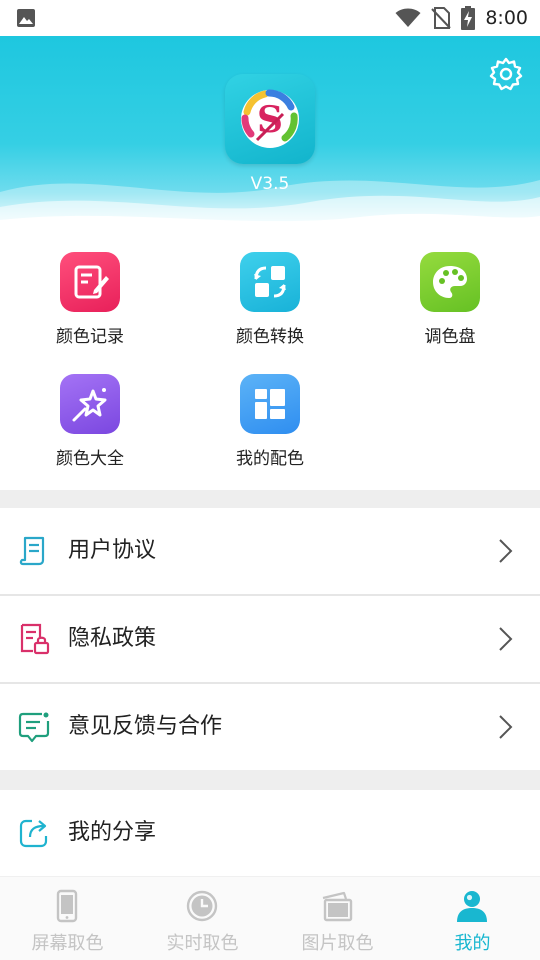 The width and height of the screenshot is (540, 960). I want to click on status-bar: 8:00, so click(270, 18).